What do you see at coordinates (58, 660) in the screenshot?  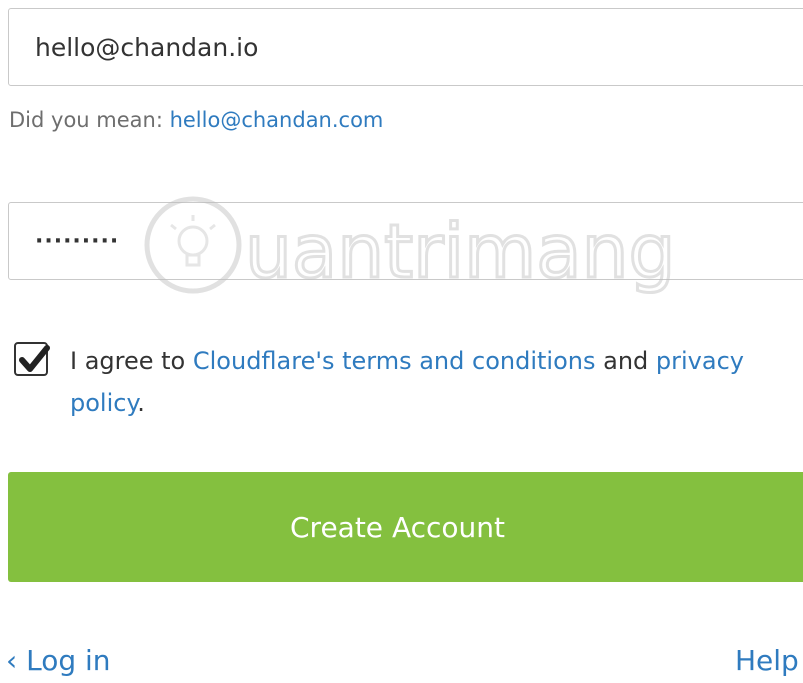 I see `login-link: ‹ Log in` at bounding box center [58, 660].